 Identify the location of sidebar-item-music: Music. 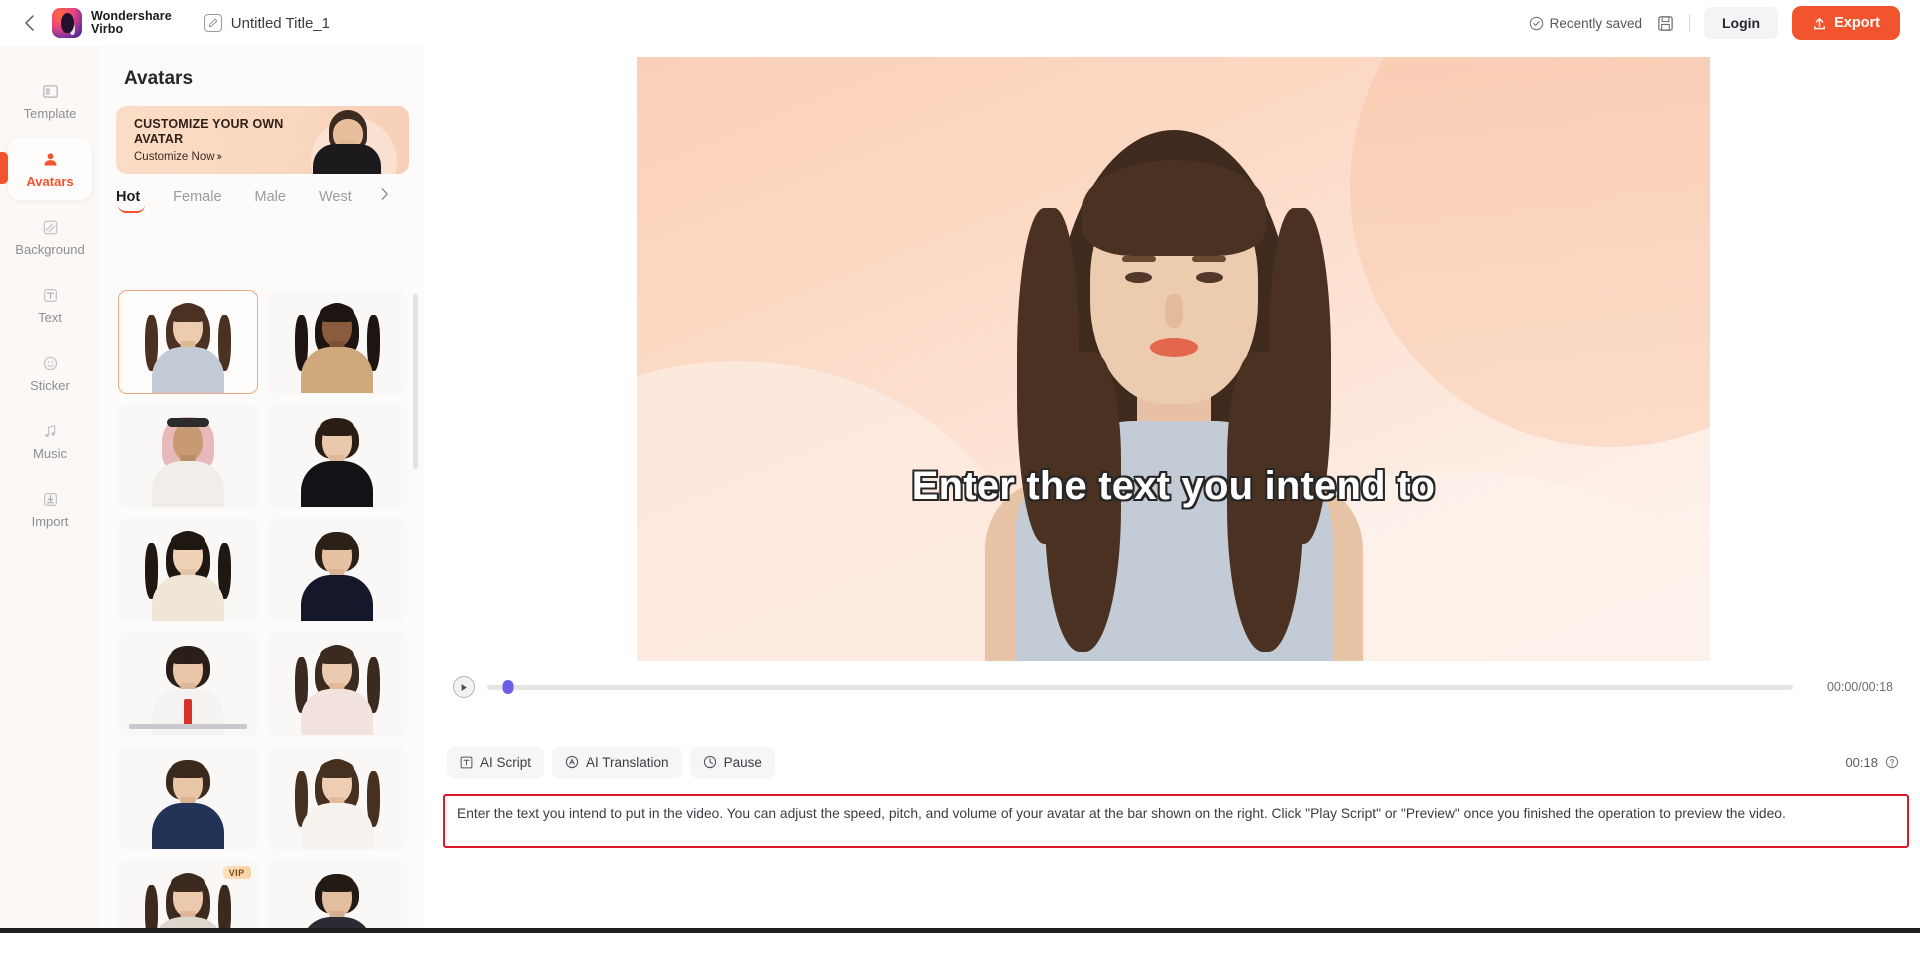
(50, 441).